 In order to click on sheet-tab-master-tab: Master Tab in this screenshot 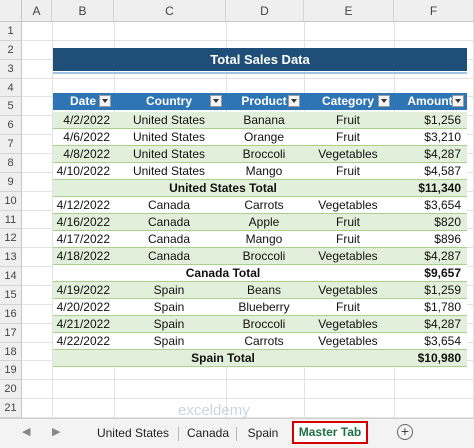, I will do `click(330, 432)`.